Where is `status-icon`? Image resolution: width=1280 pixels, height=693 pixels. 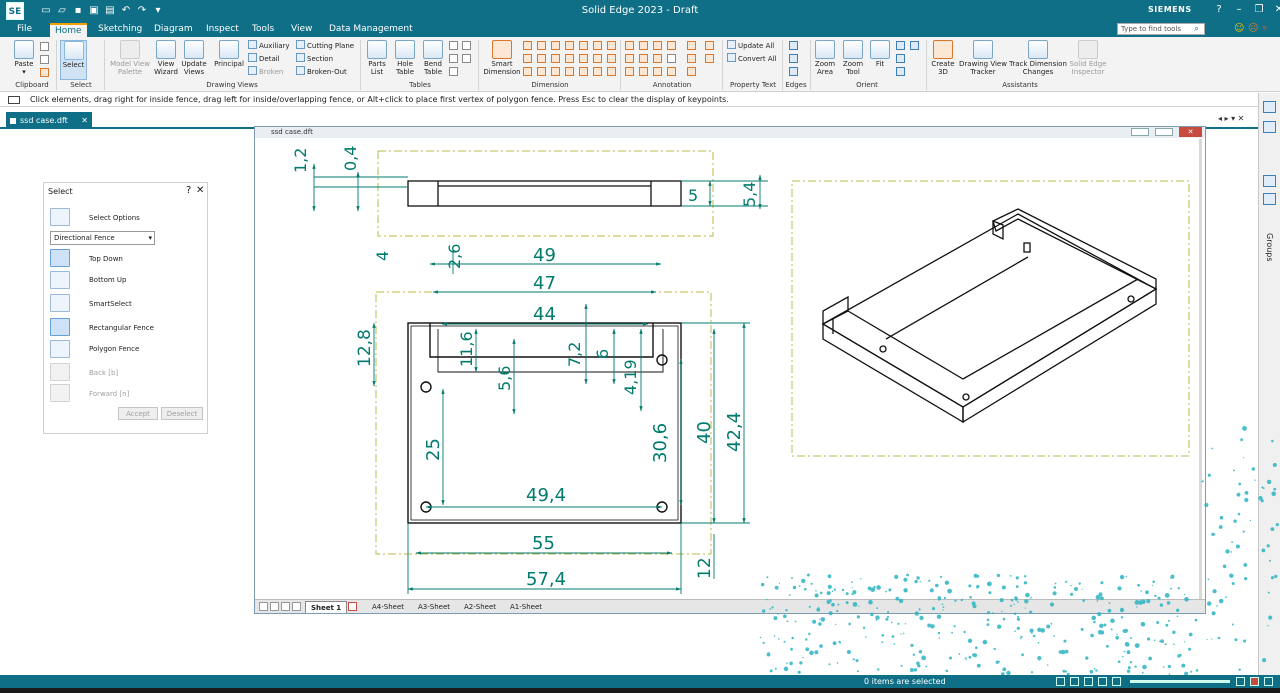
status-icon is located at coordinates (1240, 681).